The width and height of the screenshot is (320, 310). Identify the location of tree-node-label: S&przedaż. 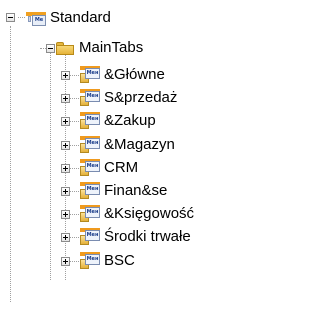
(141, 97).